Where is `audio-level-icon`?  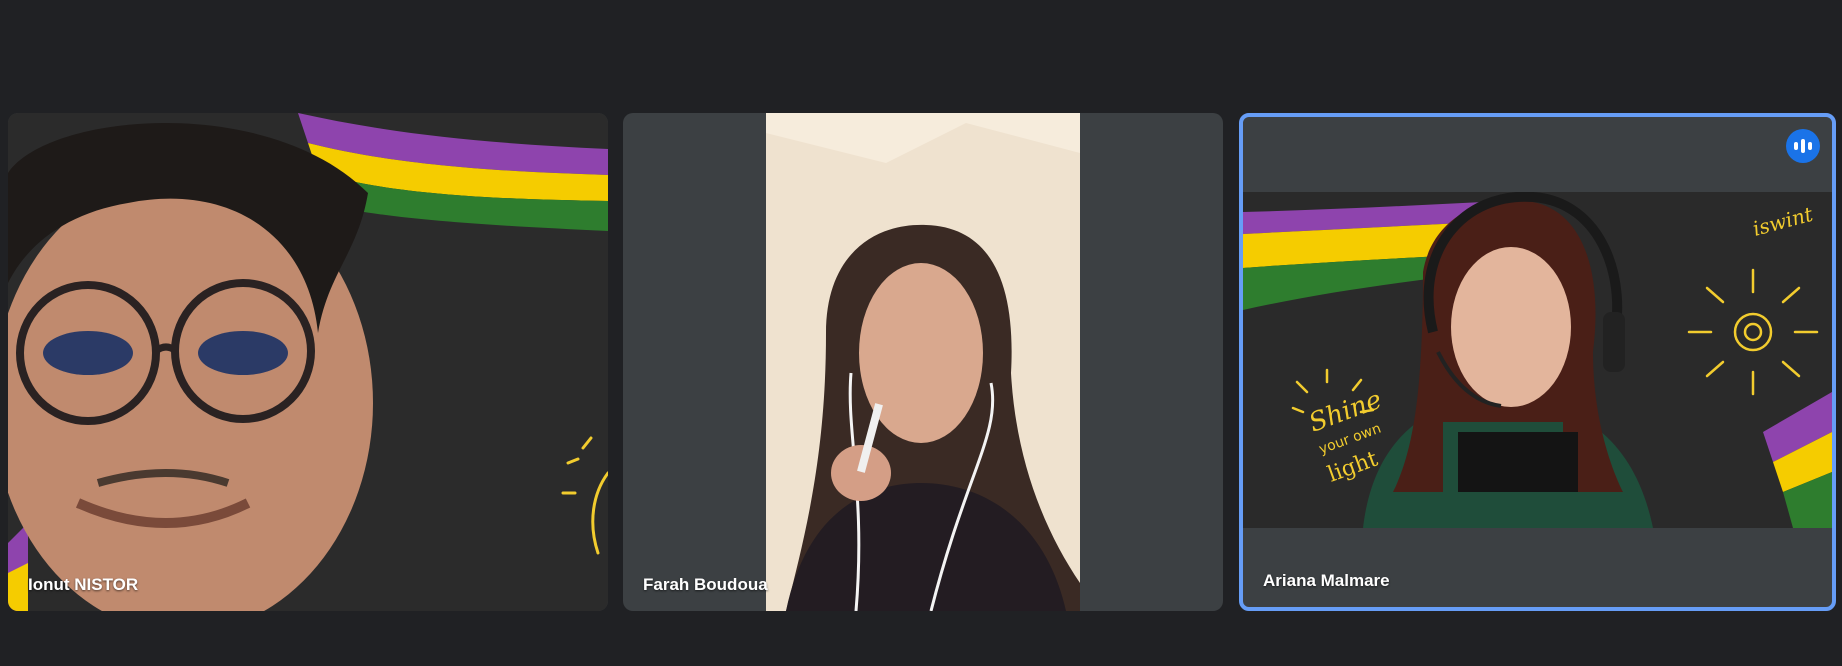
audio-level-icon is located at coordinates (1803, 146).